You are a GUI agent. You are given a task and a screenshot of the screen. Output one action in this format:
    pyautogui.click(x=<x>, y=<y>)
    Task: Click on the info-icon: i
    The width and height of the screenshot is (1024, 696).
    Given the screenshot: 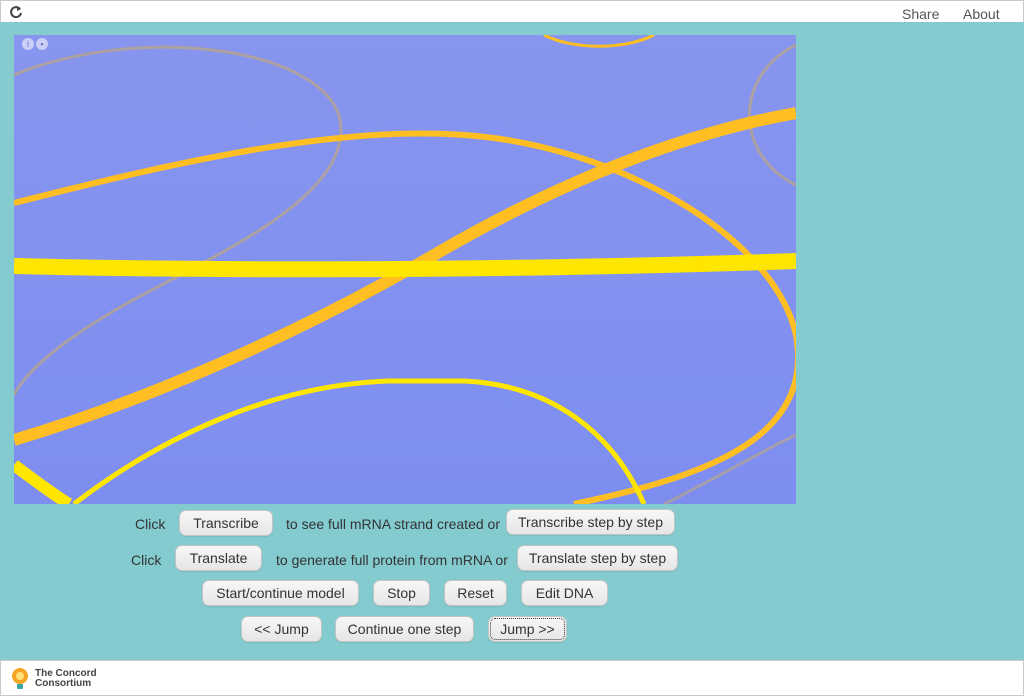 What is the action you would take?
    pyautogui.click(x=28, y=44)
    